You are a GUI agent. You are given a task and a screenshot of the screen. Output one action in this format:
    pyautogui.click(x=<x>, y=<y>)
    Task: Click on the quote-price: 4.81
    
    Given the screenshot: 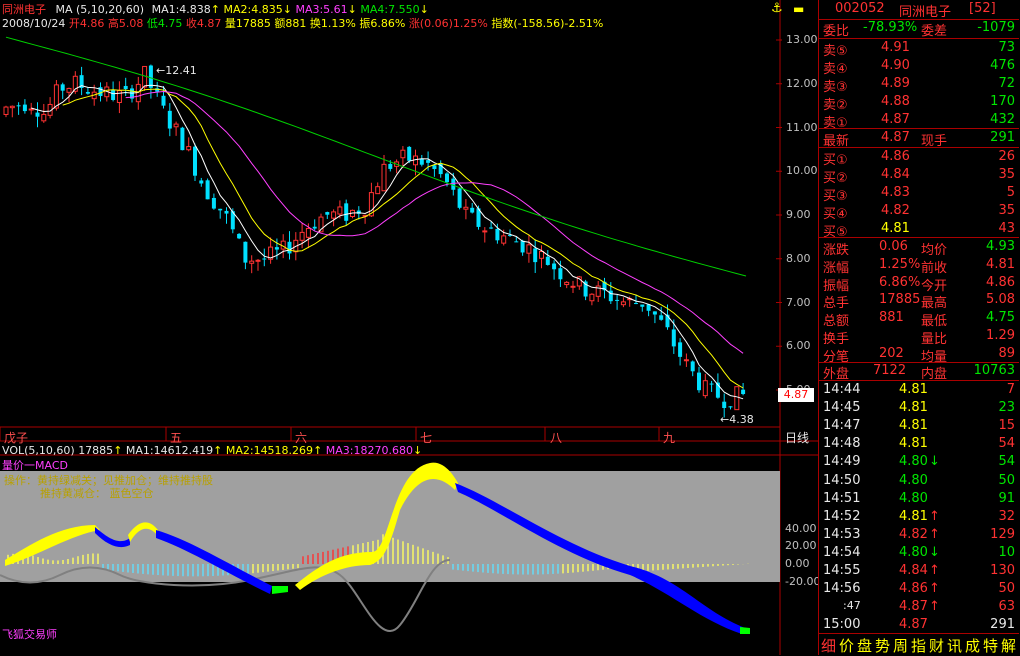 What is the action you would take?
    pyautogui.click(x=895, y=228)
    